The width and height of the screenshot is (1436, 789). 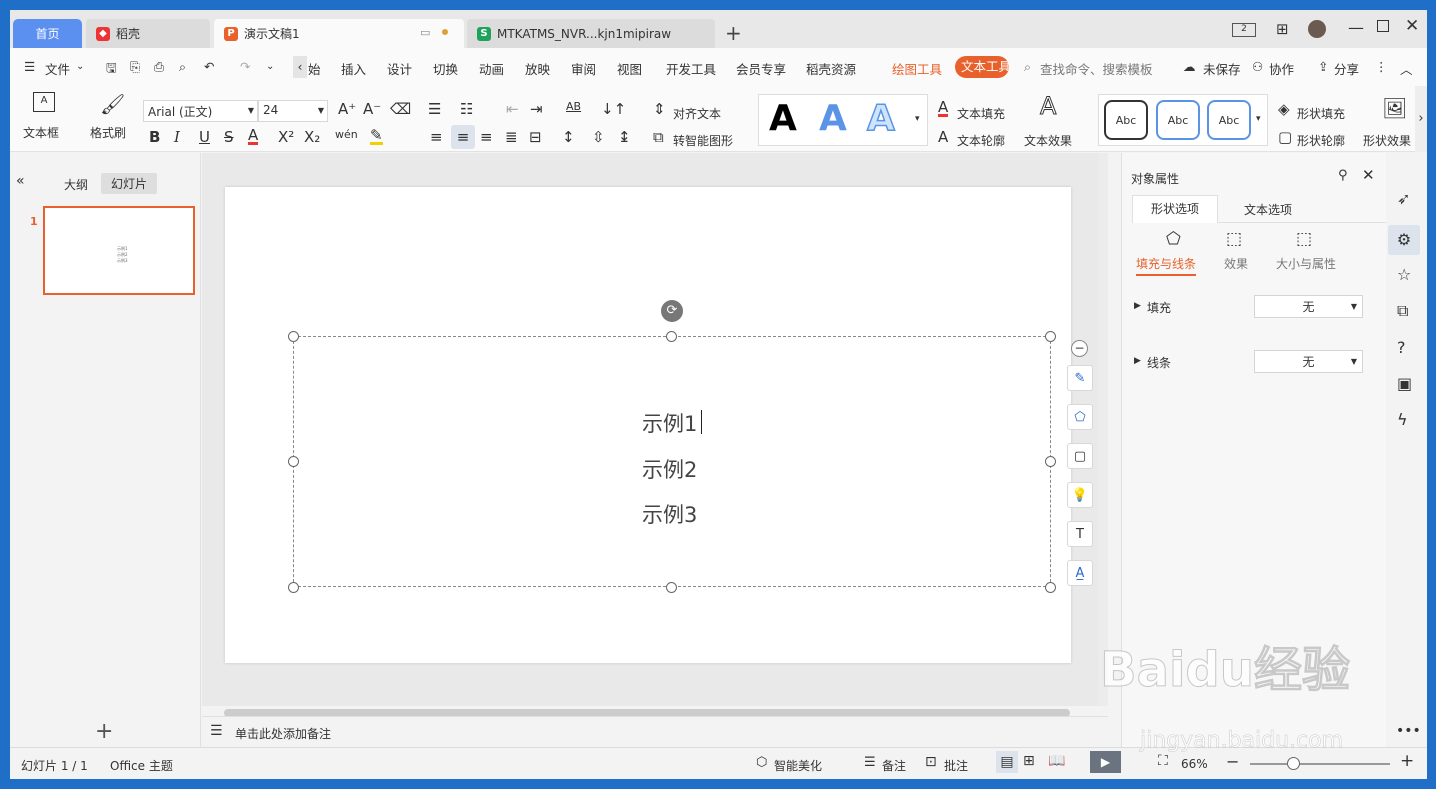 What do you see at coordinates (917, 119) in the screenshot?
I see `gallery-more-icon: ▾` at bounding box center [917, 119].